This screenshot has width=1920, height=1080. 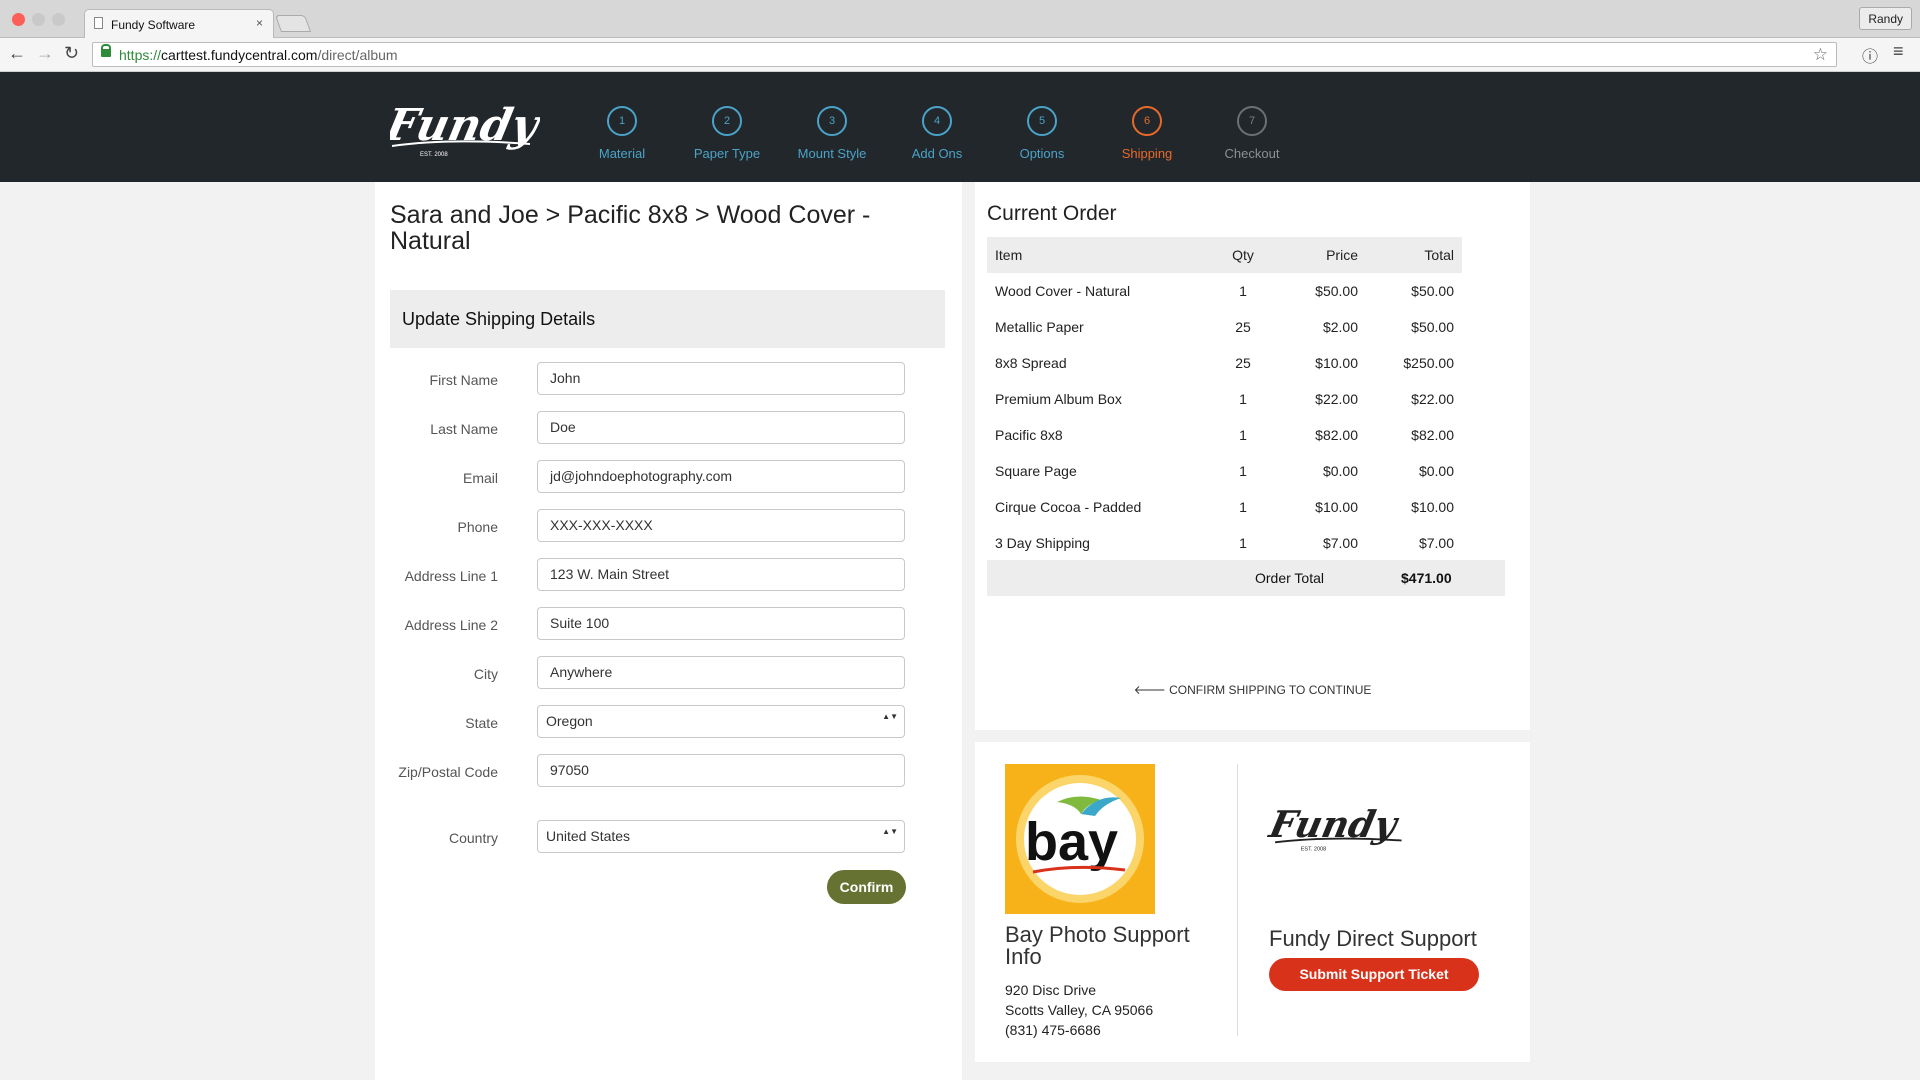 I want to click on document-icon, so click(x=98, y=23).